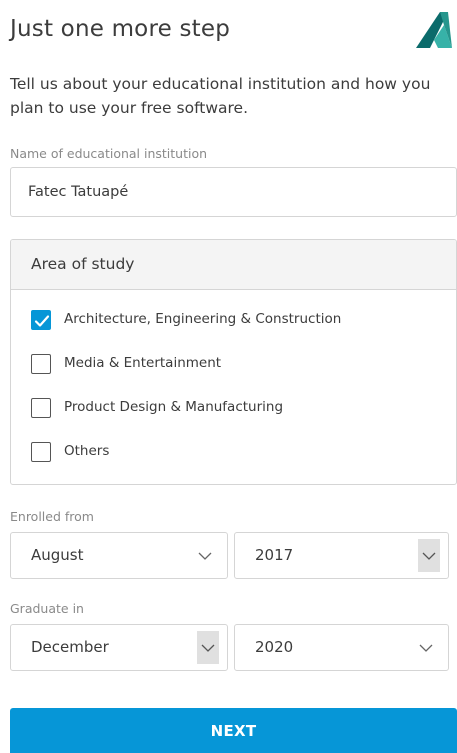 The height and width of the screenshot is (753, 457). I want to click on enrolled-from-label: Enrolled from, so click(52, 516).